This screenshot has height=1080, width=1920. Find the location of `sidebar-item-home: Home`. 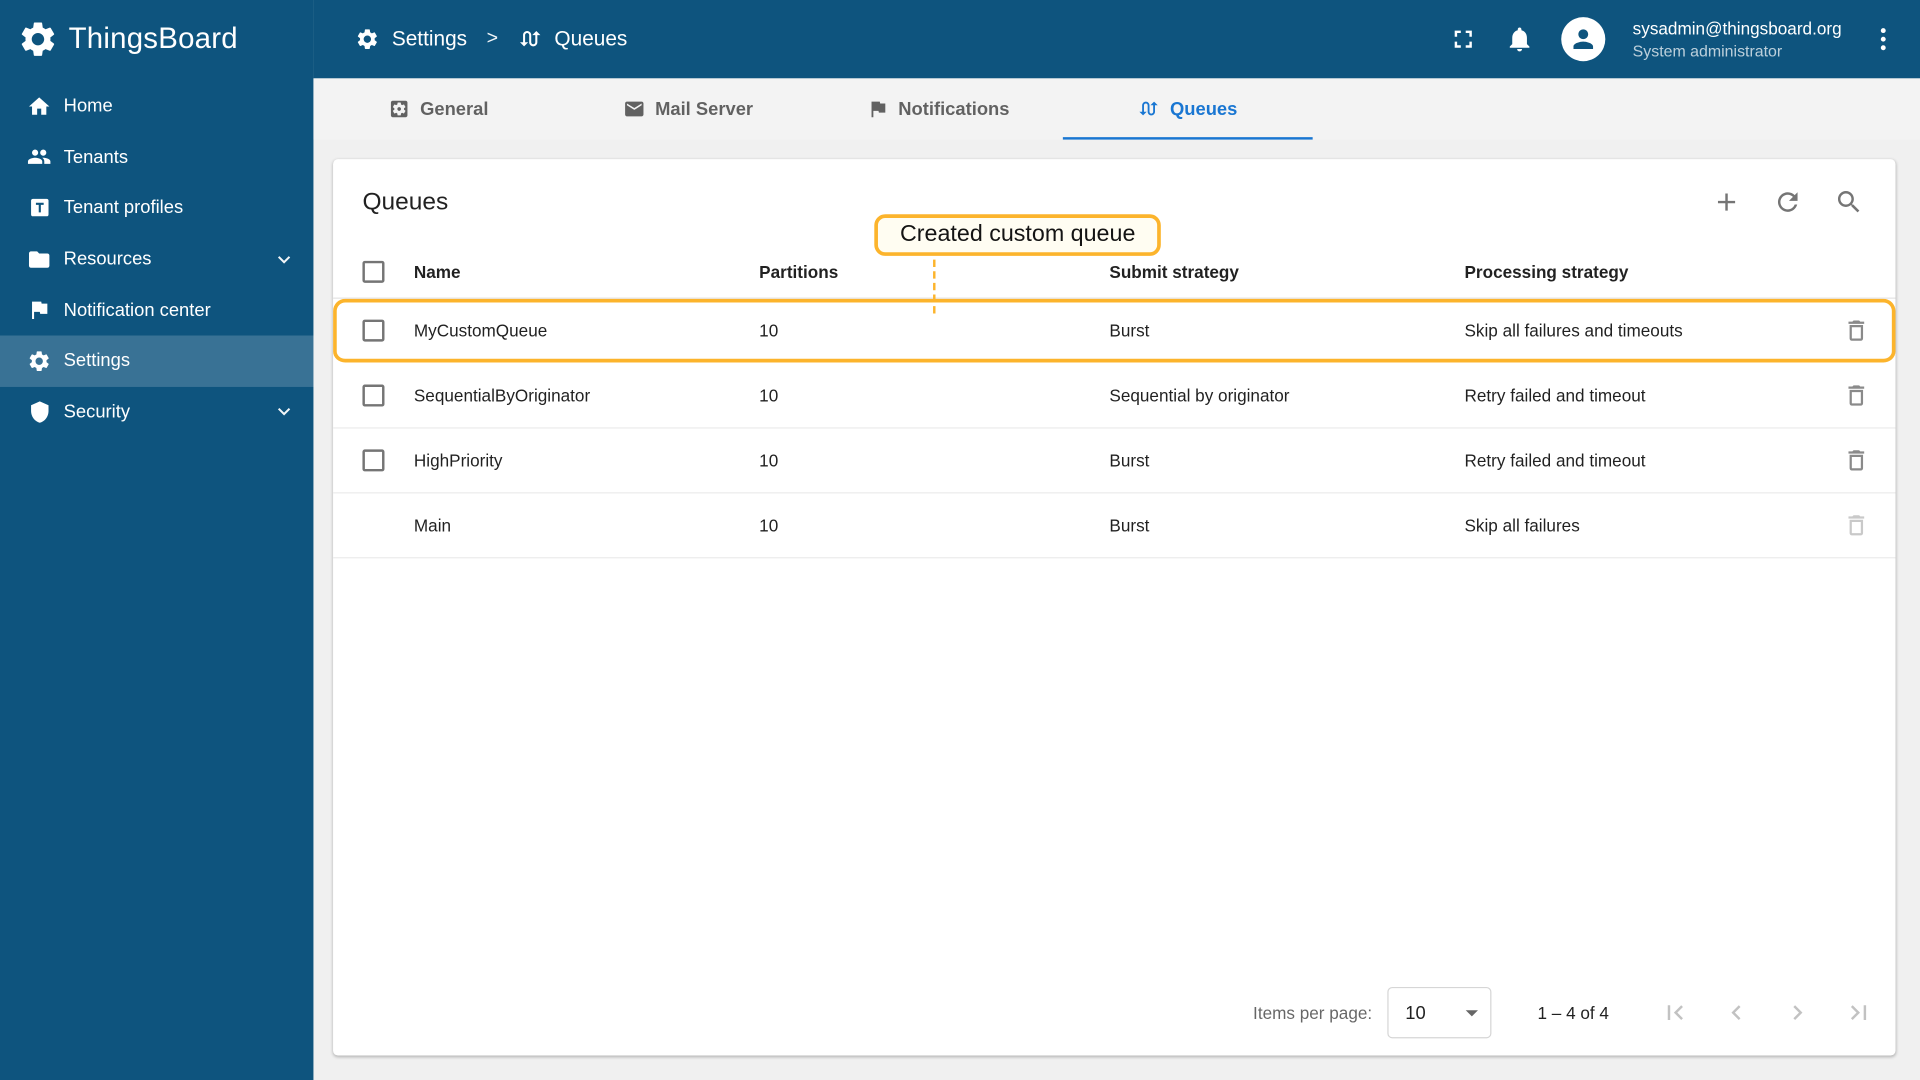

sidebar-item-home: Home is located at coordinates (156, 106).